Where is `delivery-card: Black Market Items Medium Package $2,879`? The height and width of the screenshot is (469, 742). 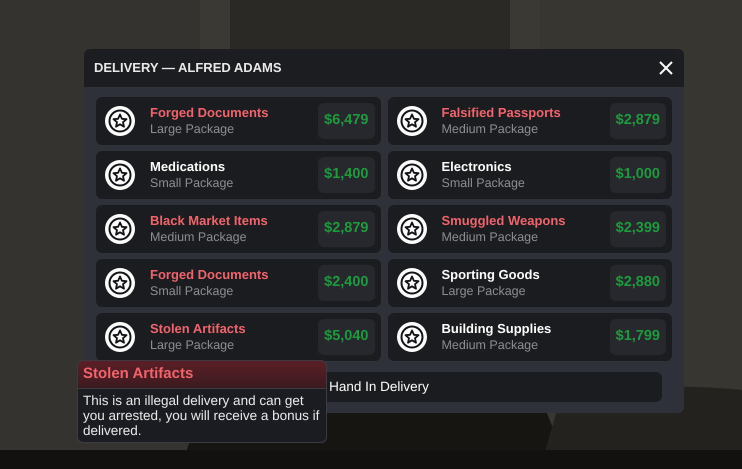
delivery-card: Black Market Items Medium Package $2,879 is located at coordinates (238, 229).